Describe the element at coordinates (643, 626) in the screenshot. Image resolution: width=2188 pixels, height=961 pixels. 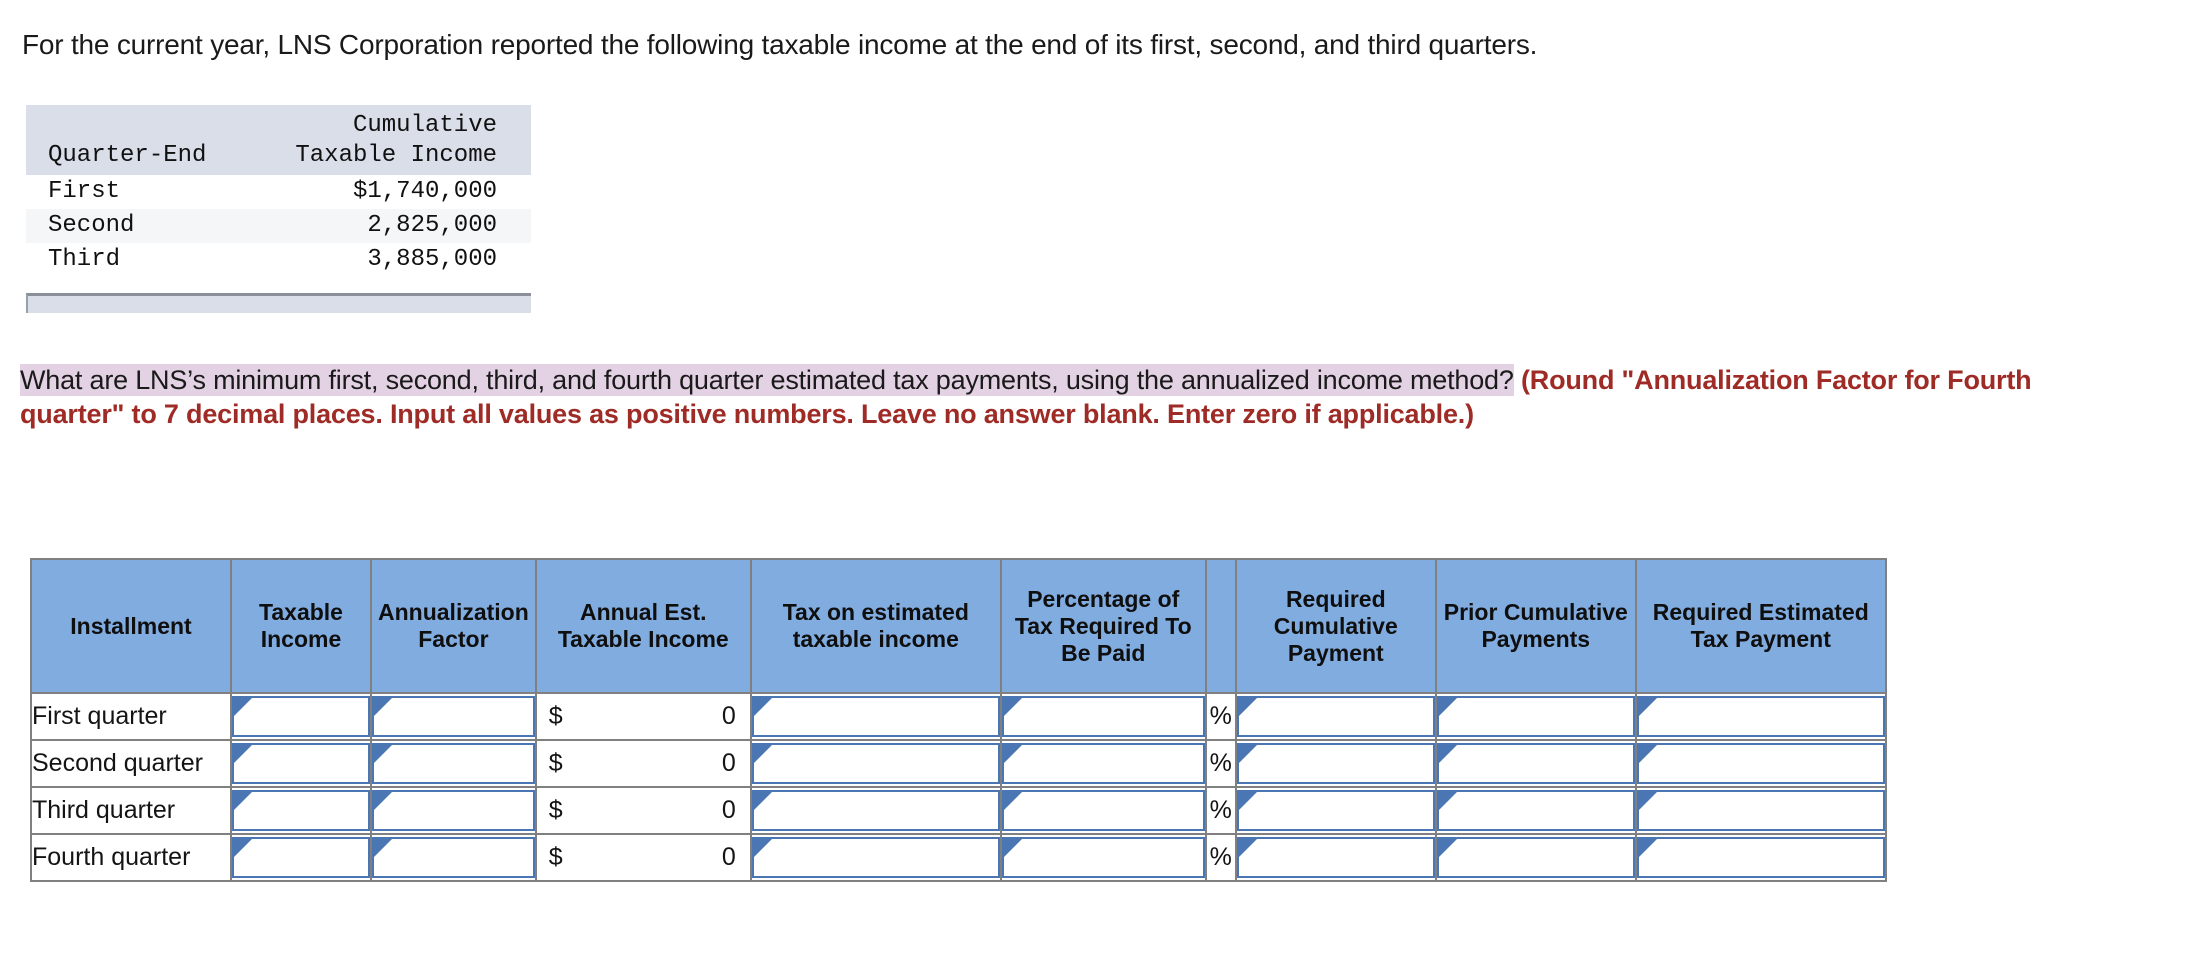
I see `col-header-annual-est-taxable-income: Annual Est. Taxable Income` at that location.